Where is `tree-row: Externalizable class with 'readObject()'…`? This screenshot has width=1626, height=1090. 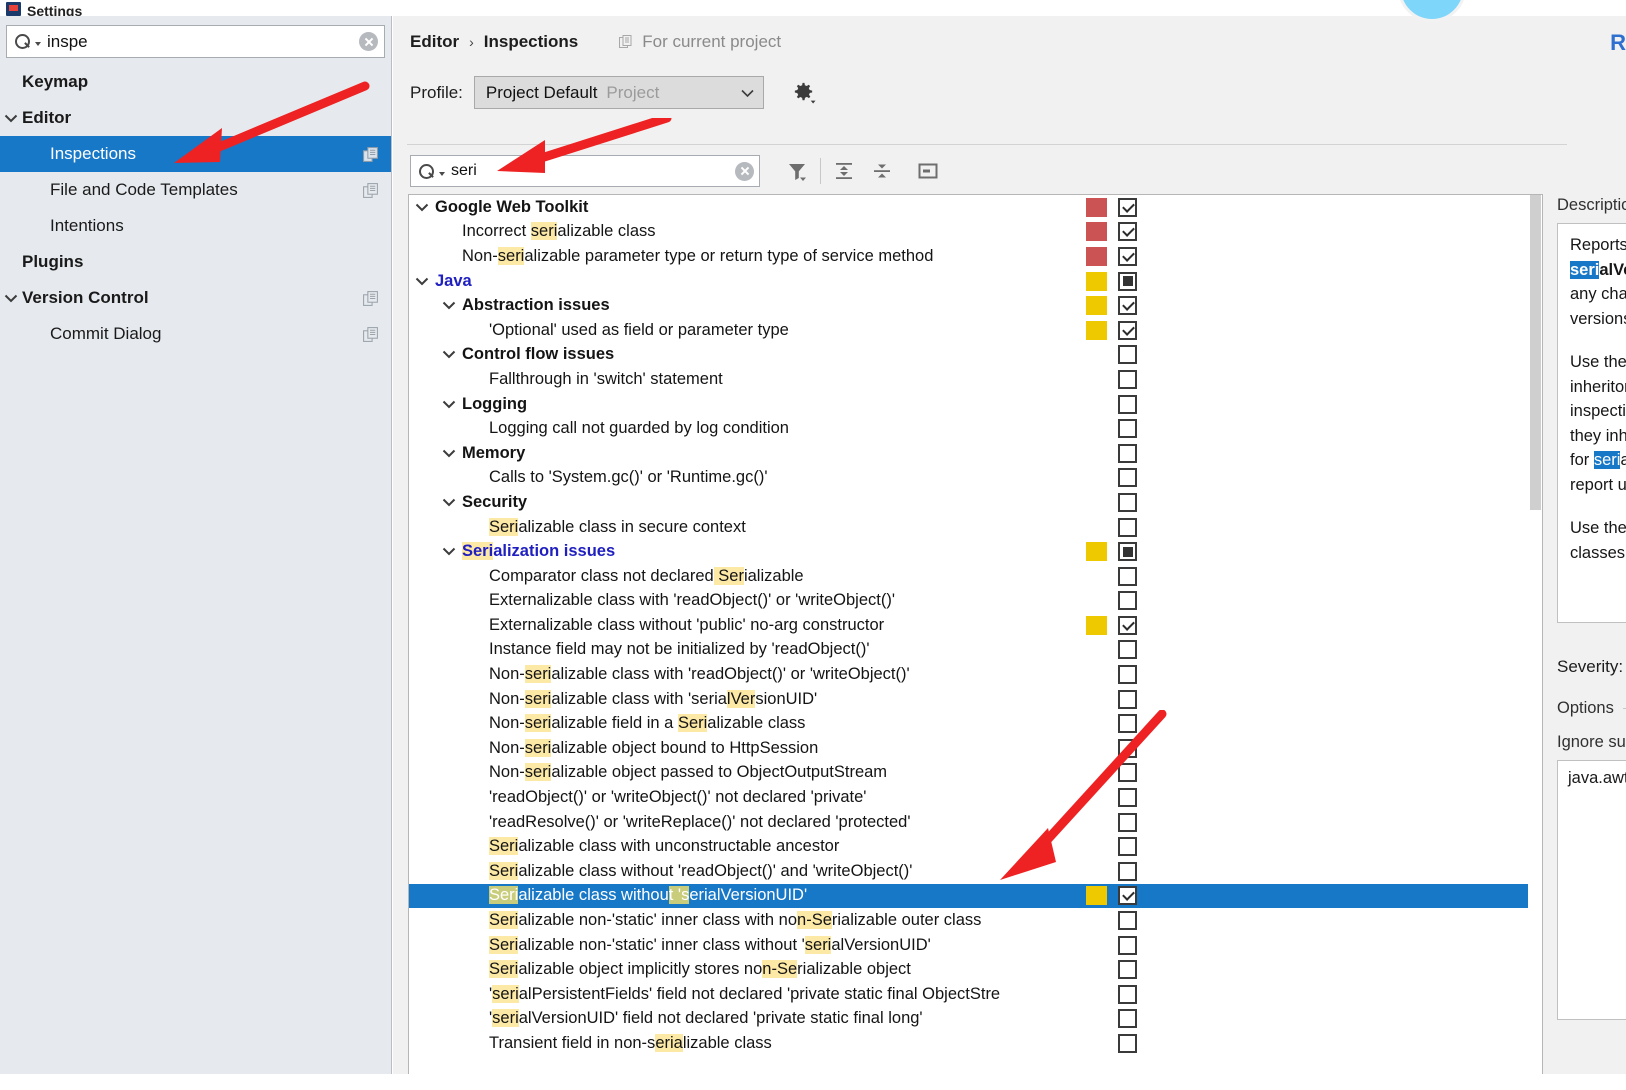 tree-row: Externalizable class with 'readObject()'… is located at coordinates (975, 601).